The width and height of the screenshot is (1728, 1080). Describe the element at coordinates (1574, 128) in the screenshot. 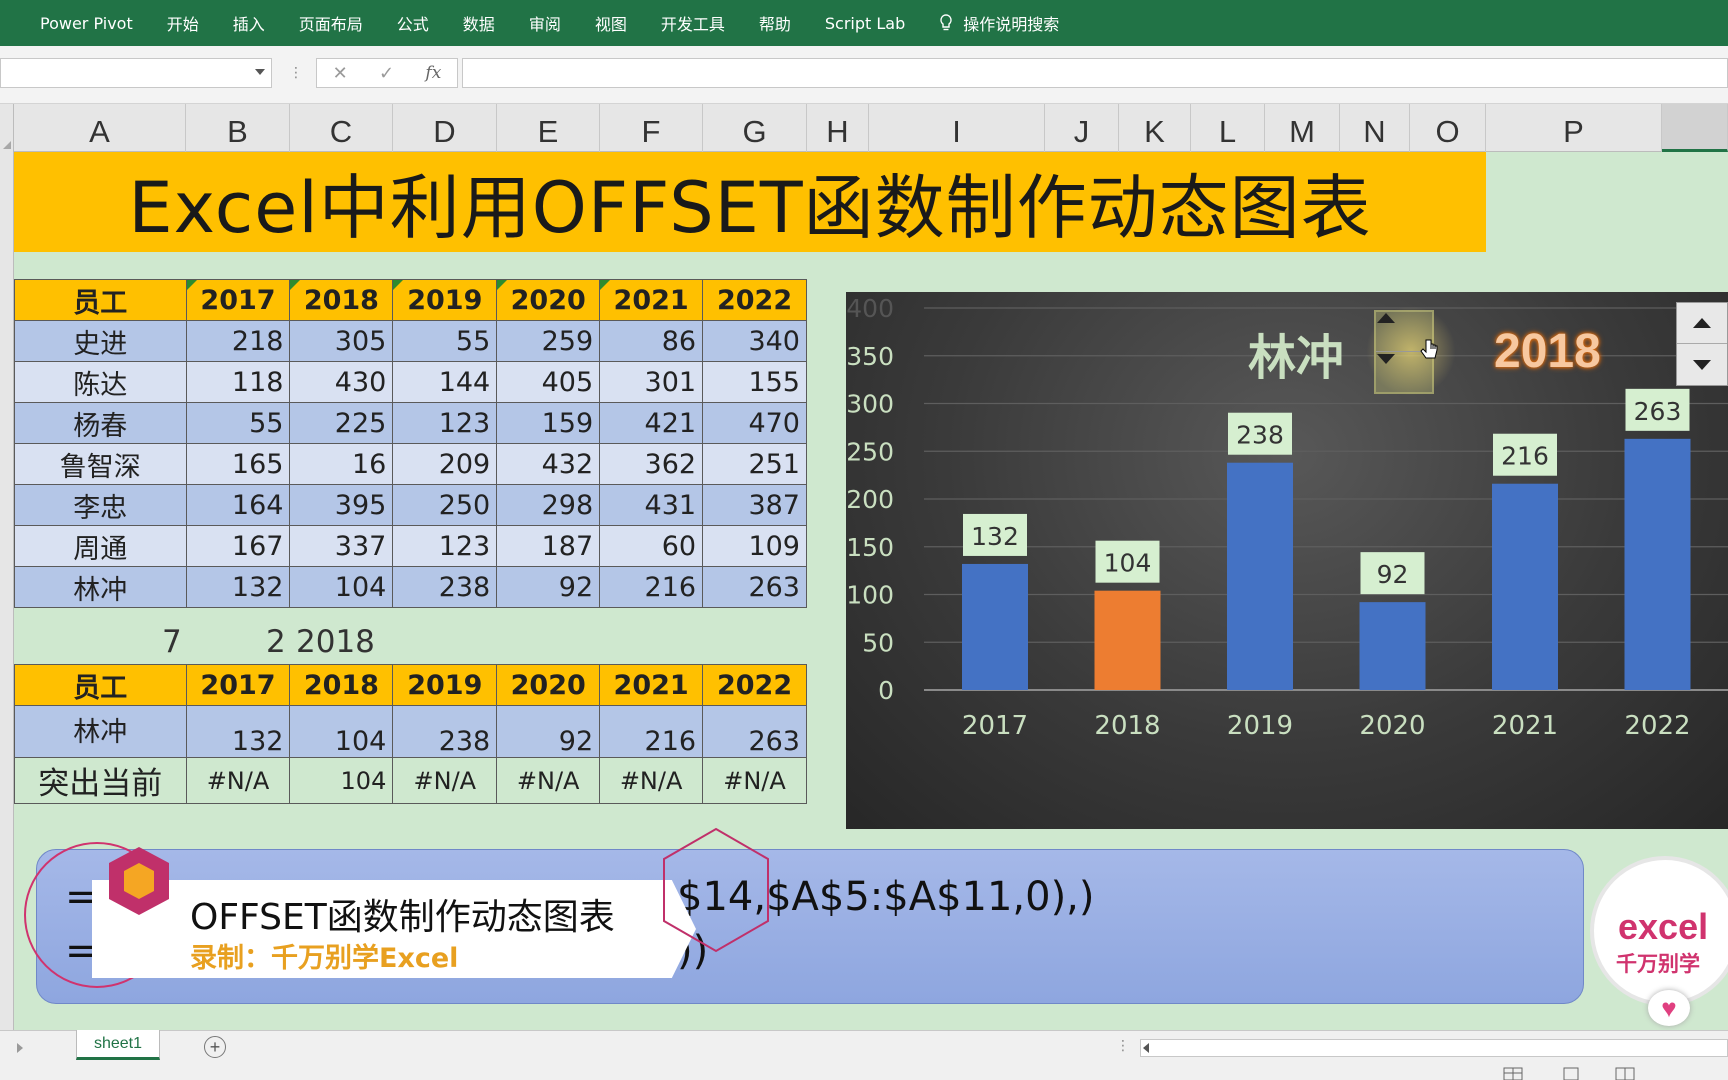

I see `column-header-p: P` at that location.